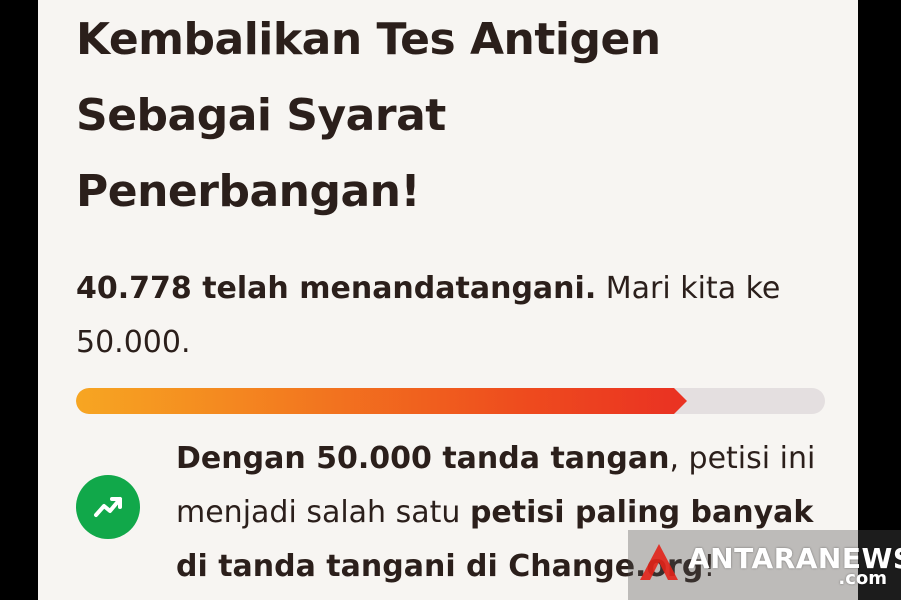  I want to click on trending-up-icon, so click(108, 507).